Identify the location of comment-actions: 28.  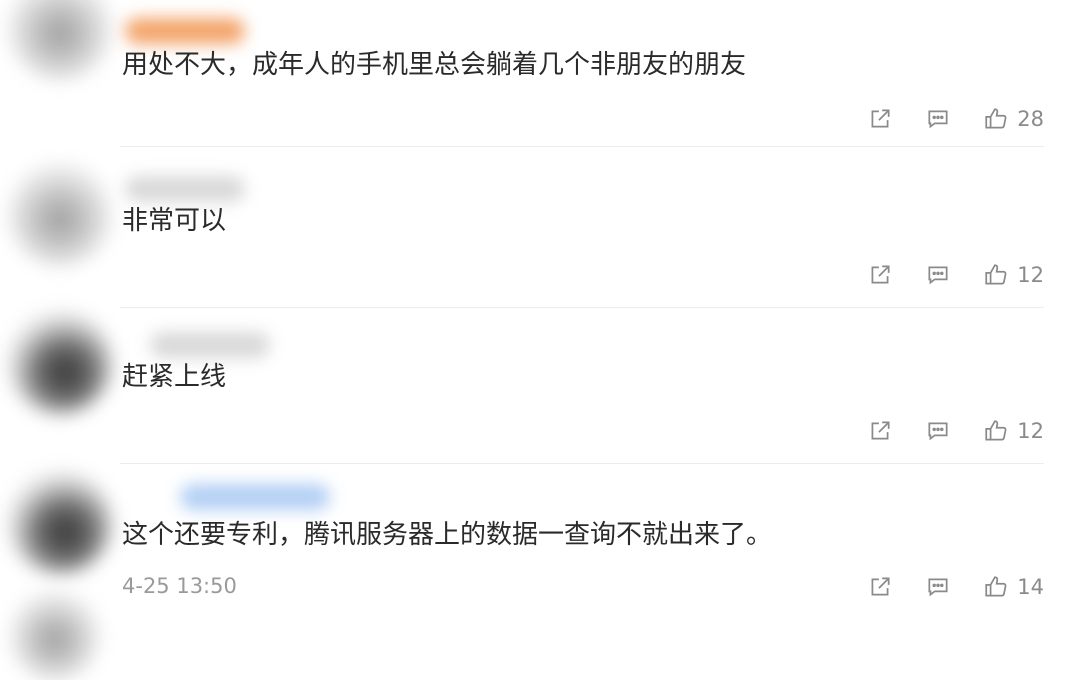
(955, 119).